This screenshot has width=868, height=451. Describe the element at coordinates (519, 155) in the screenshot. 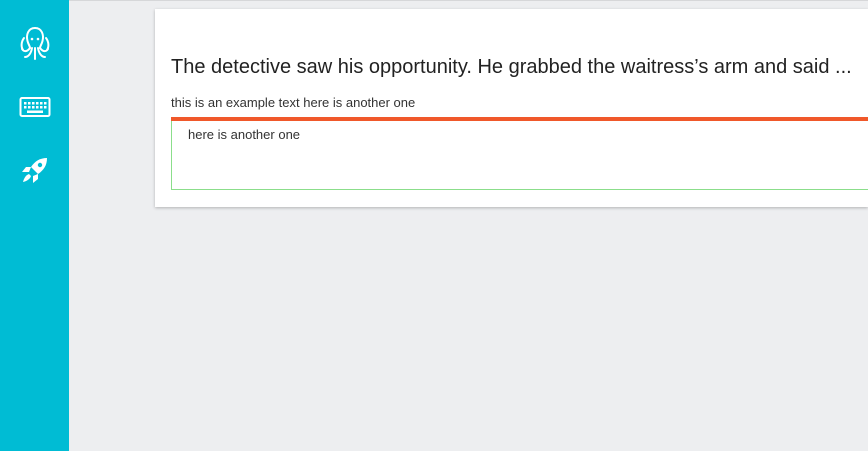

I see `answer-input: here is another one` at that location.